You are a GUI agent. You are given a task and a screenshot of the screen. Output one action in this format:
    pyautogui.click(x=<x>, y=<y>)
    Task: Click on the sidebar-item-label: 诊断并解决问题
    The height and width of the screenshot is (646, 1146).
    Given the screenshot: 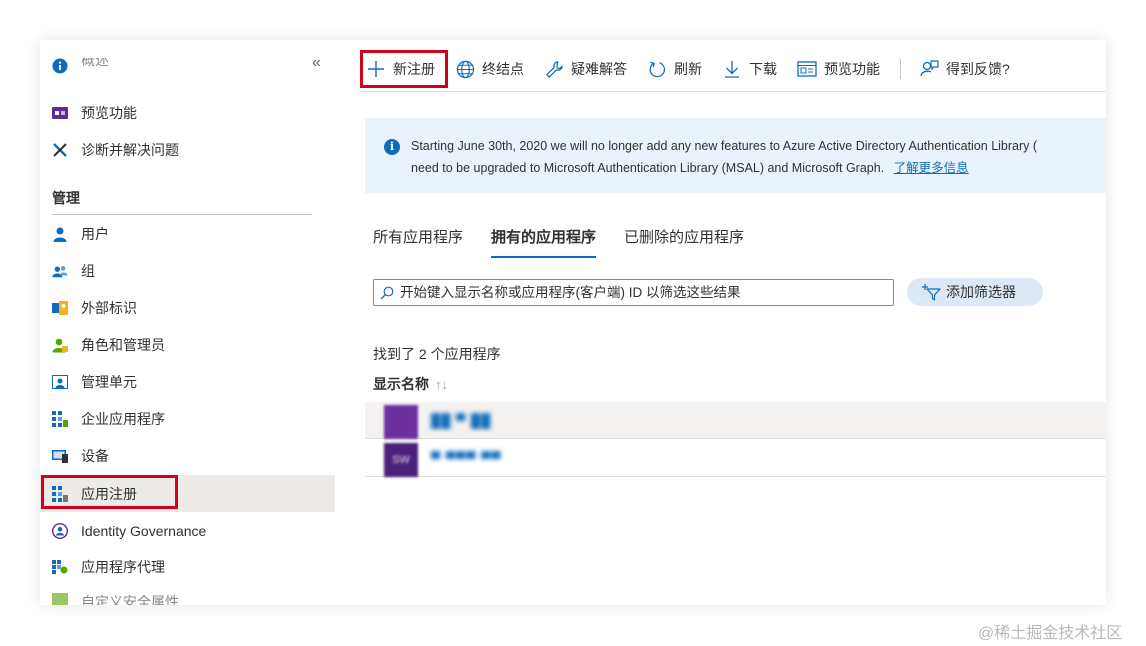 What is the action you would take?
    pyautogui.click(x=130, y=150)
    